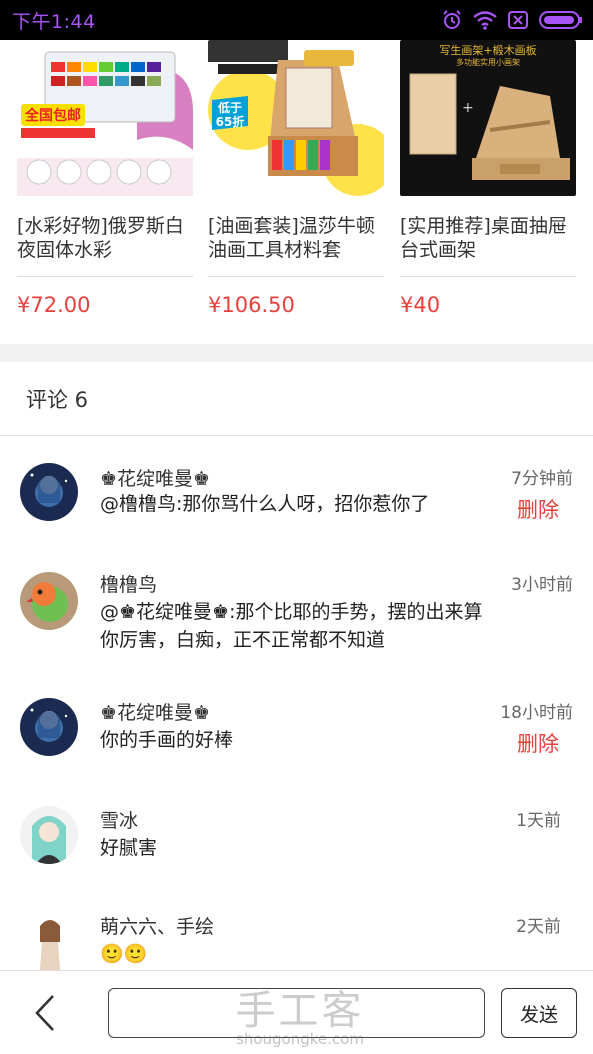 This screenshot has height=1054, width=593. I want to click on svg-text: 低于, so click(229, 107).